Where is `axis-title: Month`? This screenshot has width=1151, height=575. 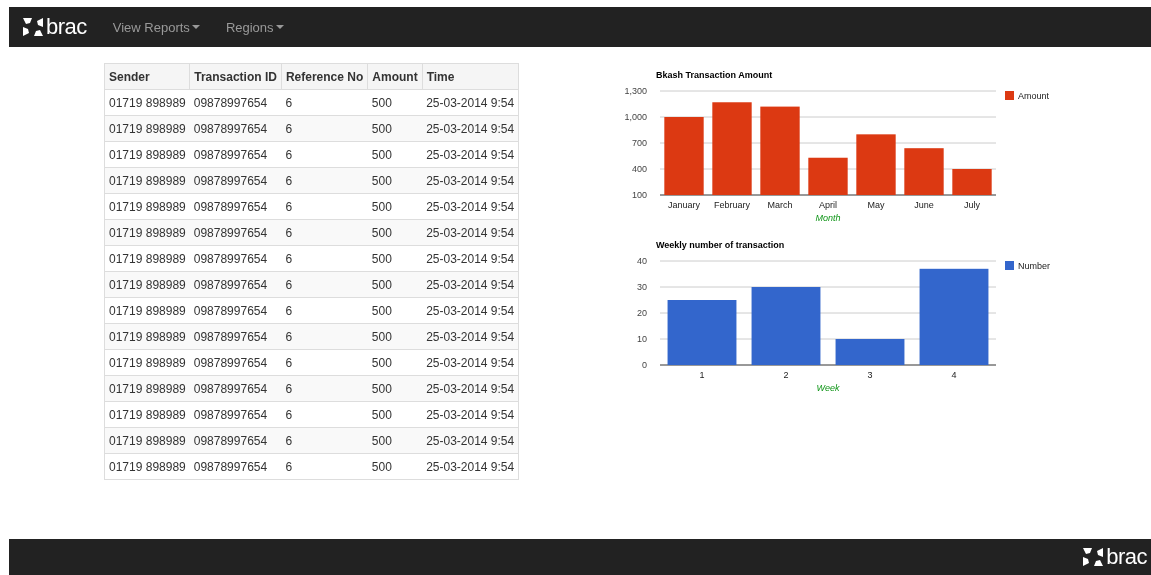 axis-title: Month is located at coordinates (828, 218).